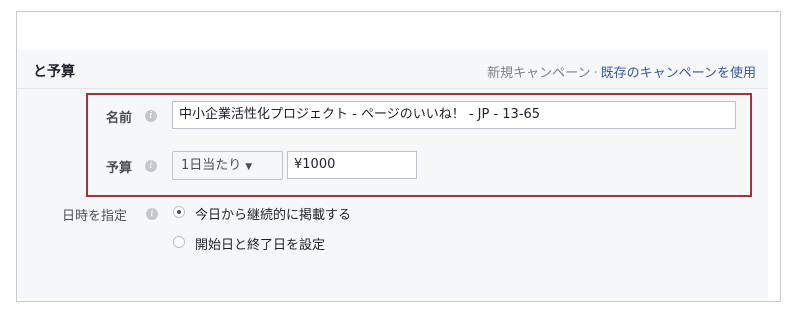 This screenshot has width=800, height=320. Describe the element at coordinates (119, 118) in the screenshot. I see `campaign-name-label: 名前` at that location.